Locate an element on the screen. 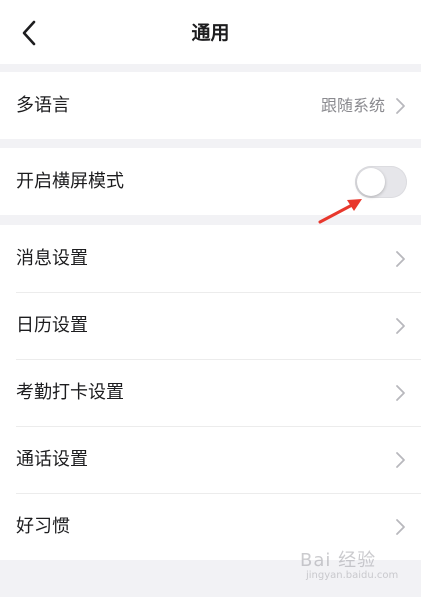 This screenshot has height=597, width=421. settings-row-label: 好习惯 is located at coordinates (43, 526).